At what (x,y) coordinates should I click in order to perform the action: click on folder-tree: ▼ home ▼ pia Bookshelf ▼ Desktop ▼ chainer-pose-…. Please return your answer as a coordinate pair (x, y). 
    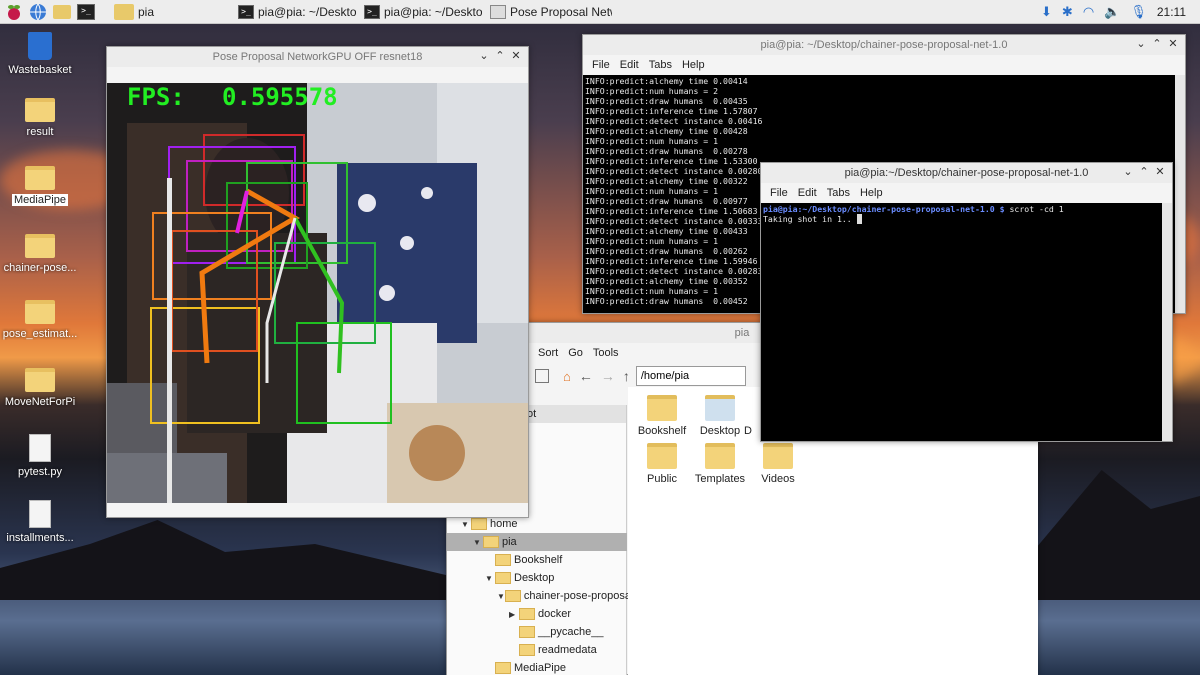
    Looking at the image, I should click on (545, 595).